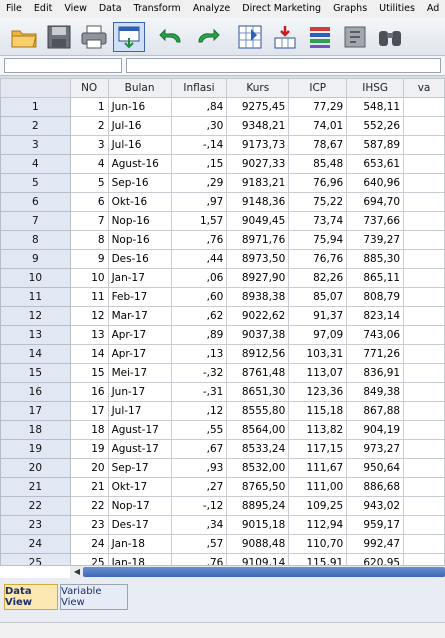 This screenshot has height=638, width=445. I want to click on grid-cell: 9183,21, so click(258, 183).